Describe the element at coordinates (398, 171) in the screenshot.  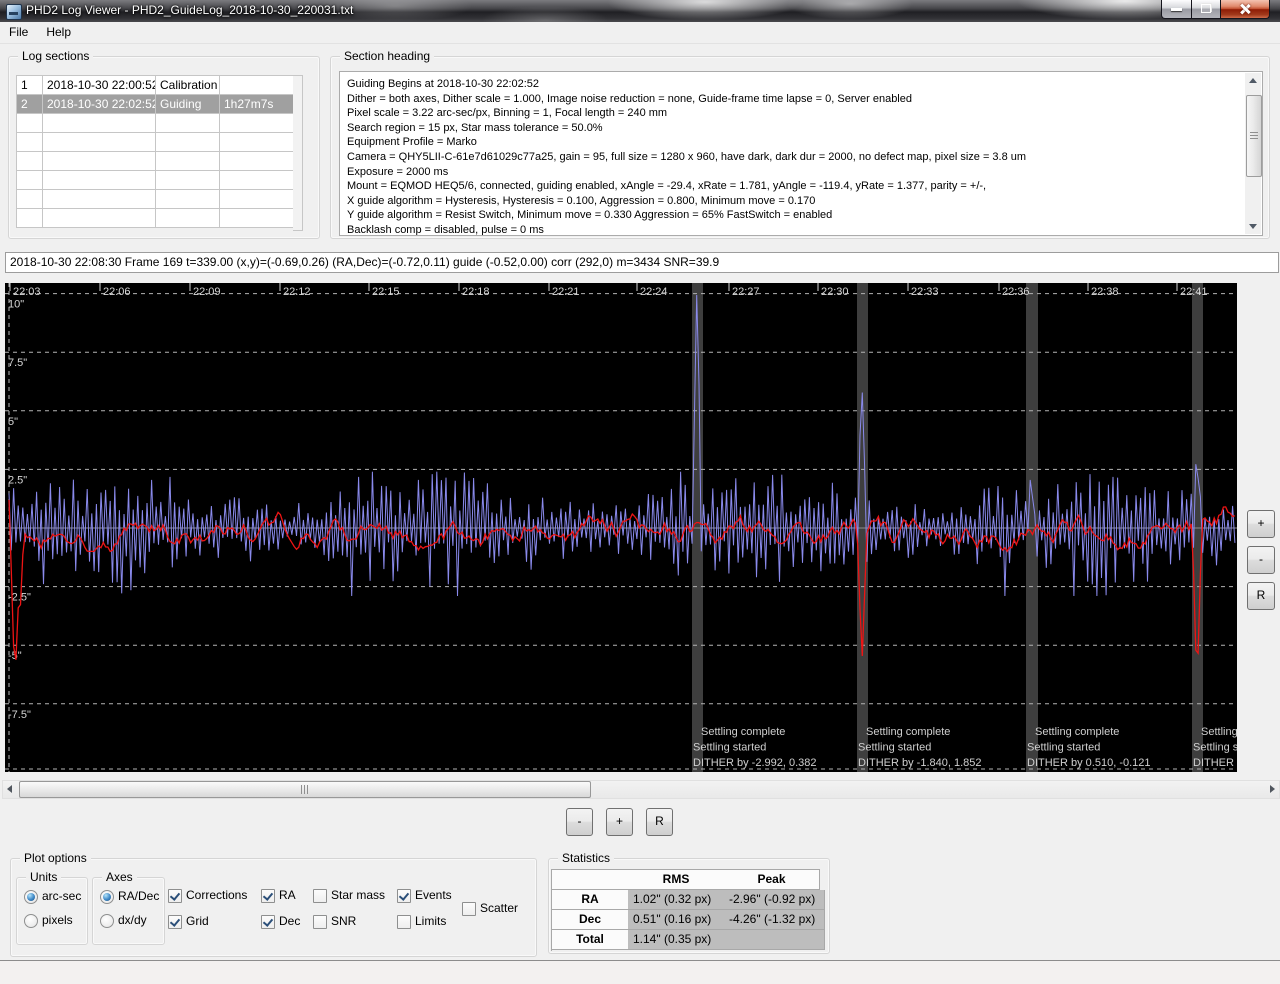
I see `heading-line: Exposure = 2000 ms` at that location.